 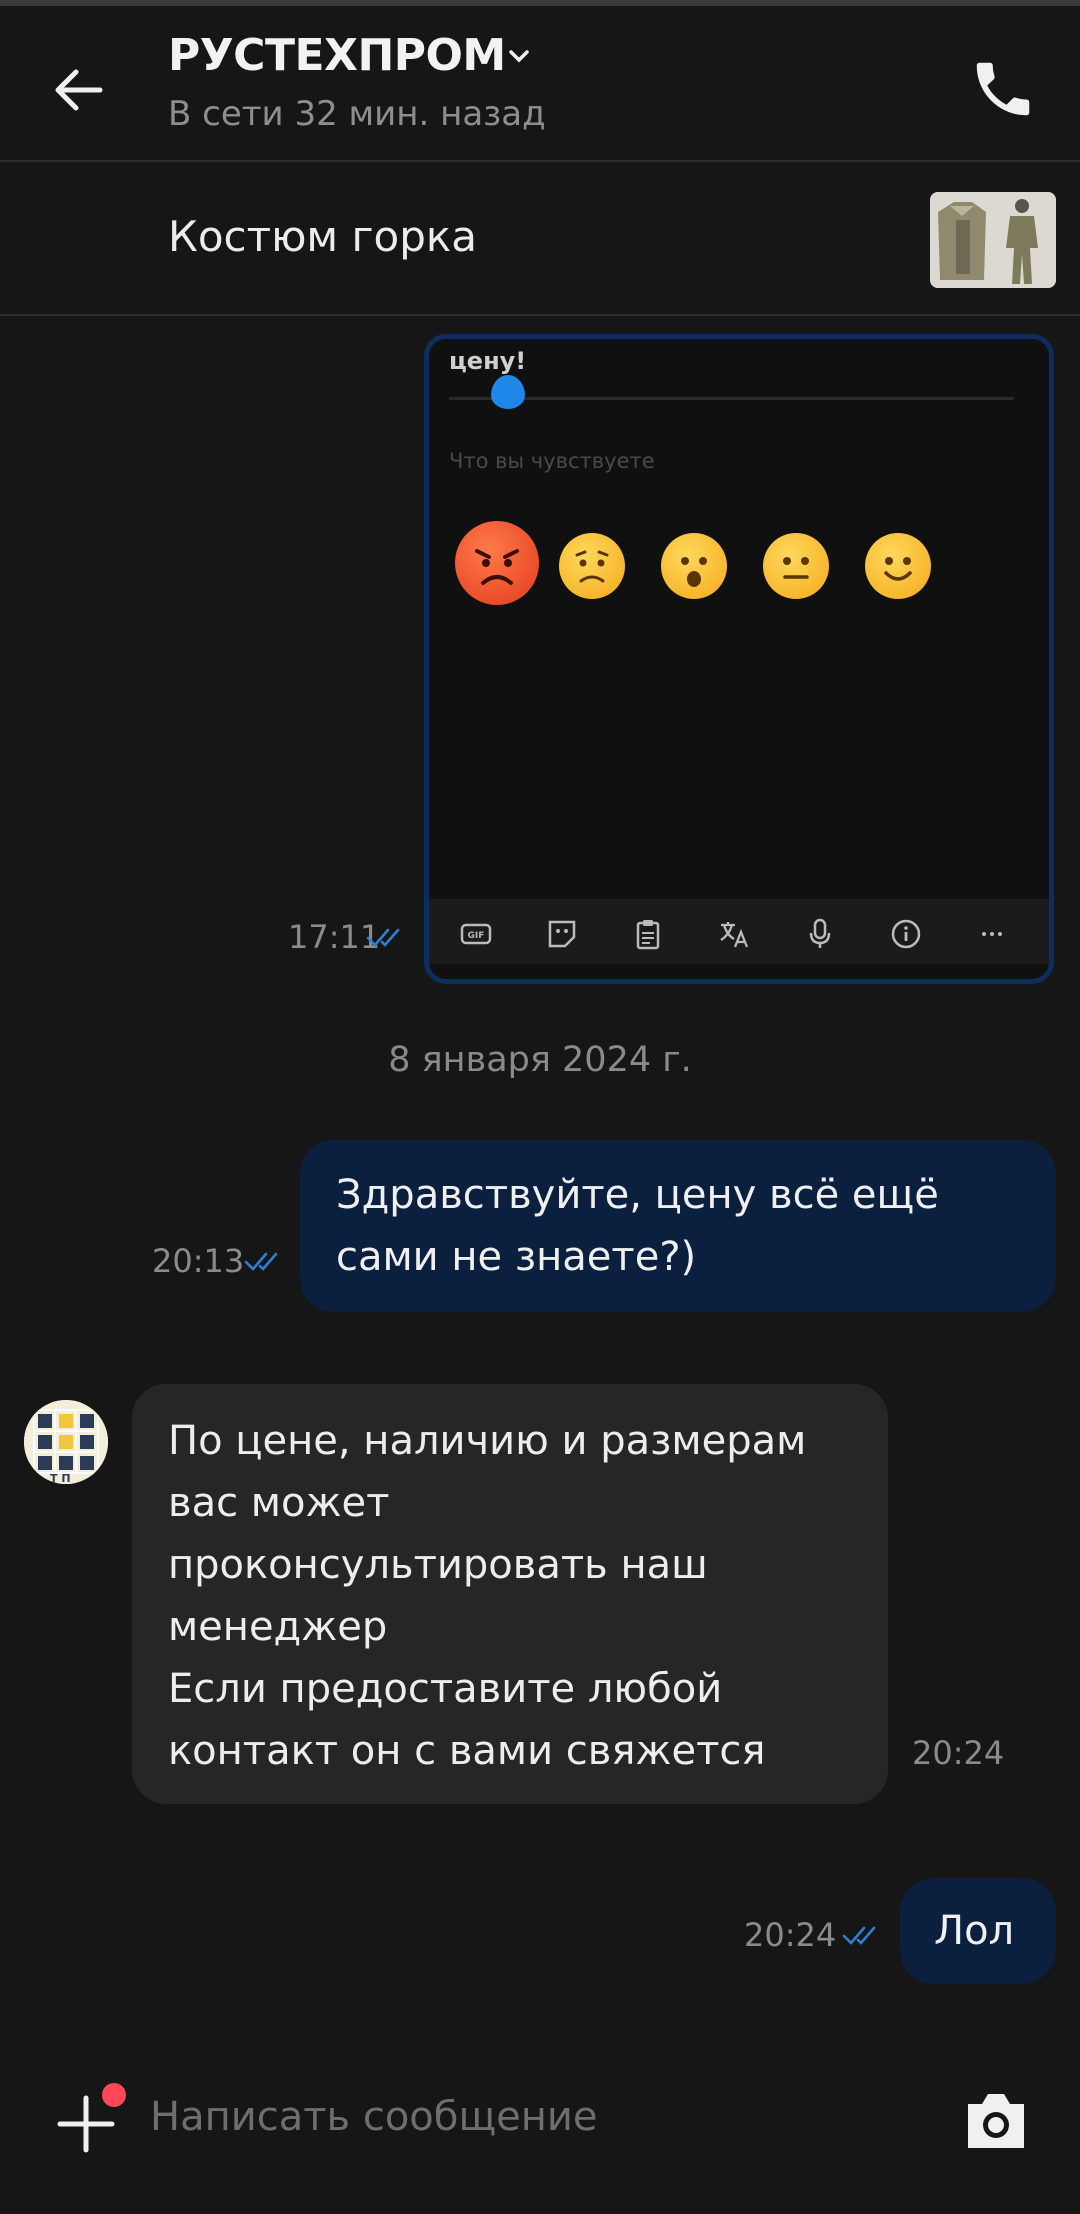 What do you see at coordinates (540, 84) in the screenshot?
I see `chat-header` at bounding box center [540, 84].